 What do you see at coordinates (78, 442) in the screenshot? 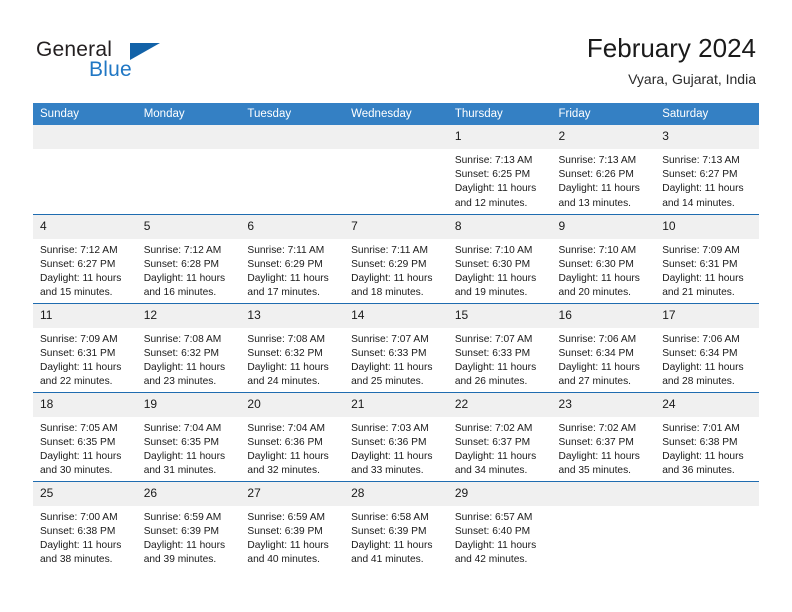
I see `sunset-text: Sunset: 6:35 PM` at bounding box center [78, 442].